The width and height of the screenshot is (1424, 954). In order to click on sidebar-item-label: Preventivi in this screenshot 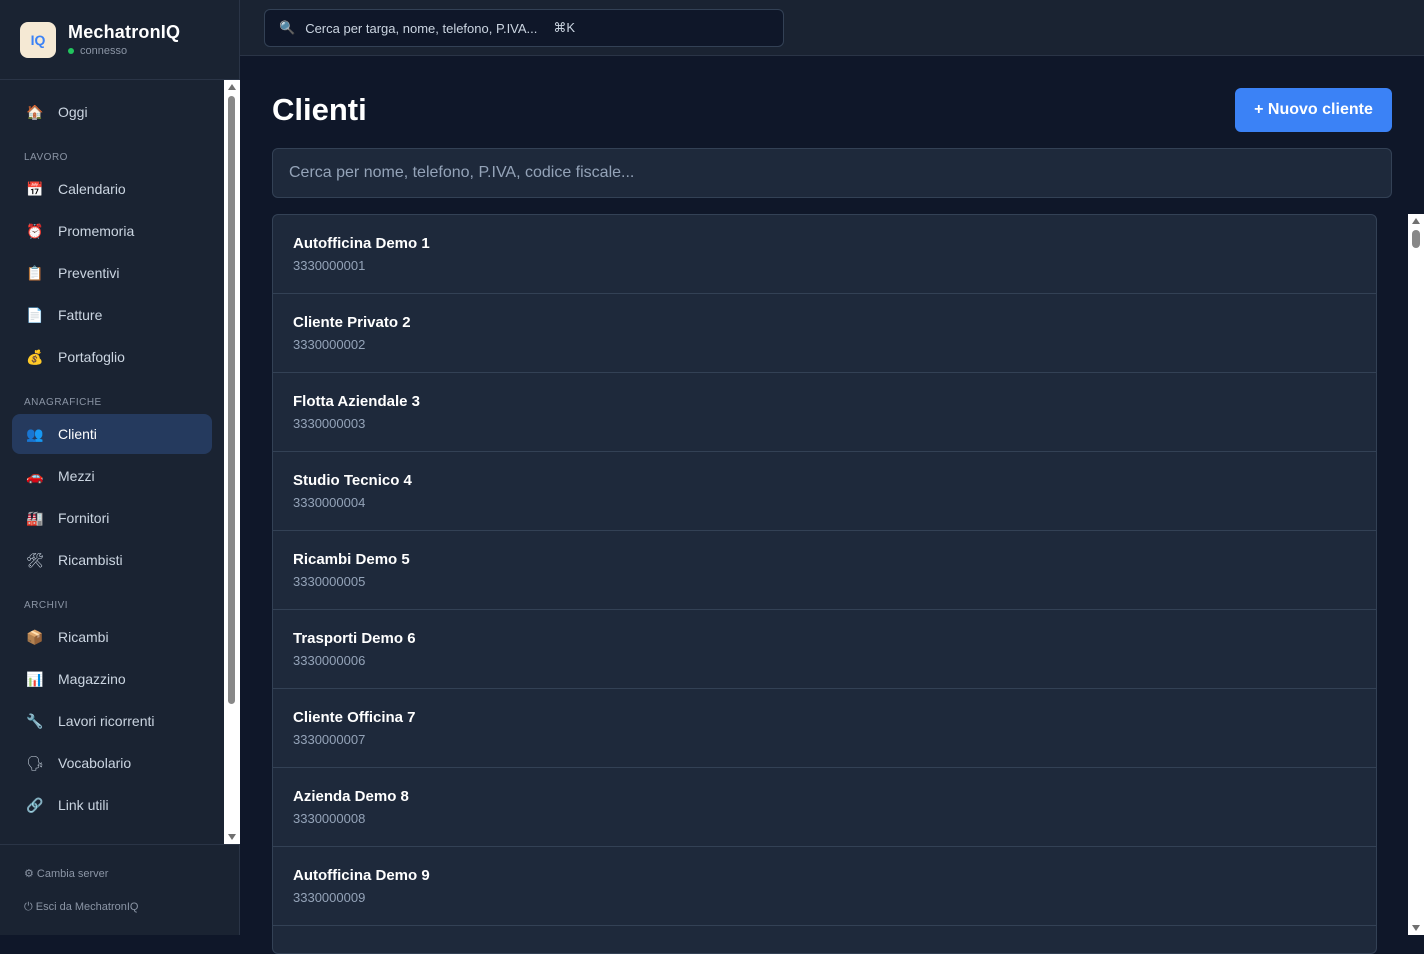, I will do `click(89, 273)`.